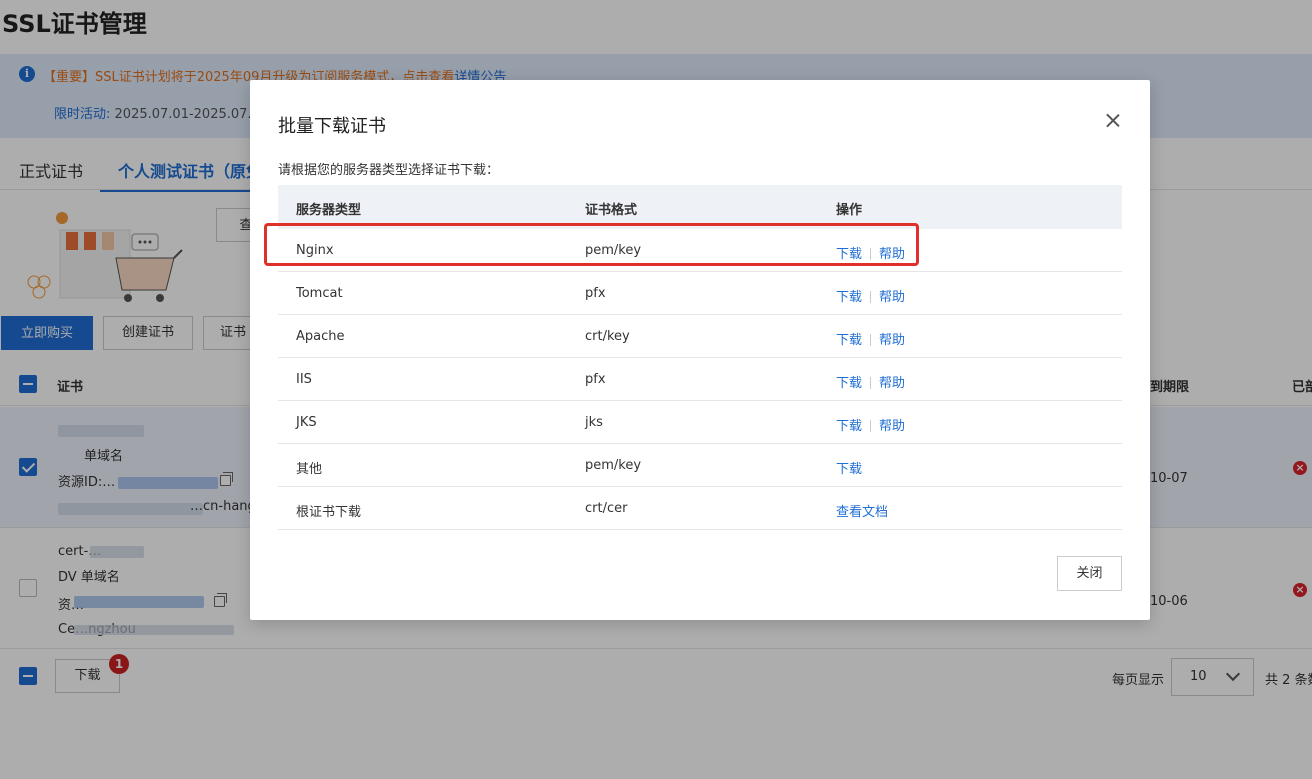 Image resolution: width=1312 pixels, height=779 pixels. Describe the element at coordinates (332, 126) in the screenshot. I see `dialog-title: 批量下载证书` at that location.